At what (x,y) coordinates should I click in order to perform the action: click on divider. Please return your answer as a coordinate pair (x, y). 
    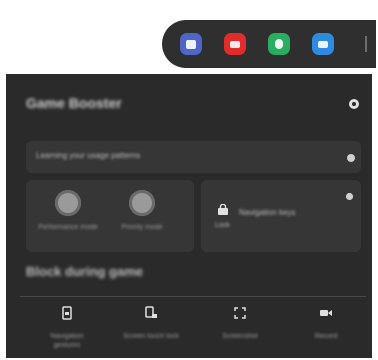
    Looking at the image, I should click on (193, 296).